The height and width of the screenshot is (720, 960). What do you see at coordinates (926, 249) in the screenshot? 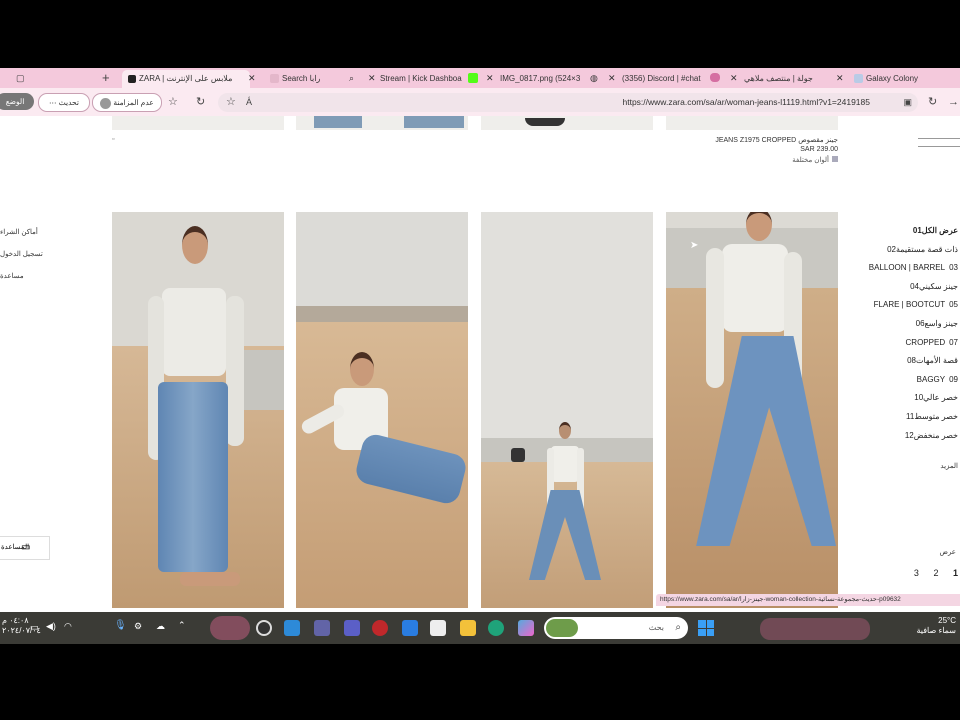
I see `category-label: ذات قصة مستقيمة` at bounding box center [926, 249].